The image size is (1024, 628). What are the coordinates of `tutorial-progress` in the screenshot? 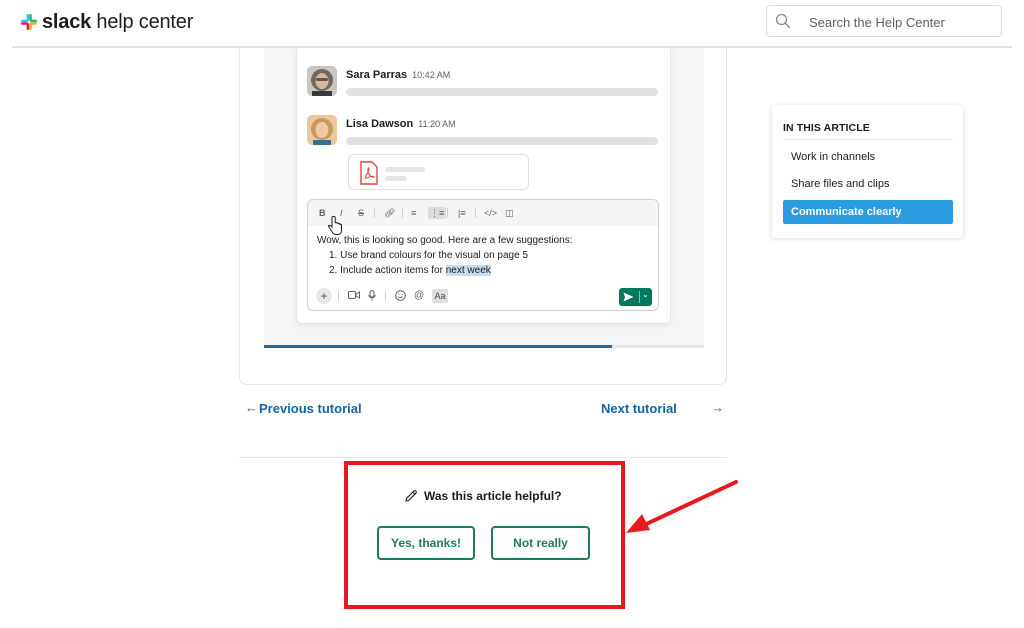 It's located at (484, 346).